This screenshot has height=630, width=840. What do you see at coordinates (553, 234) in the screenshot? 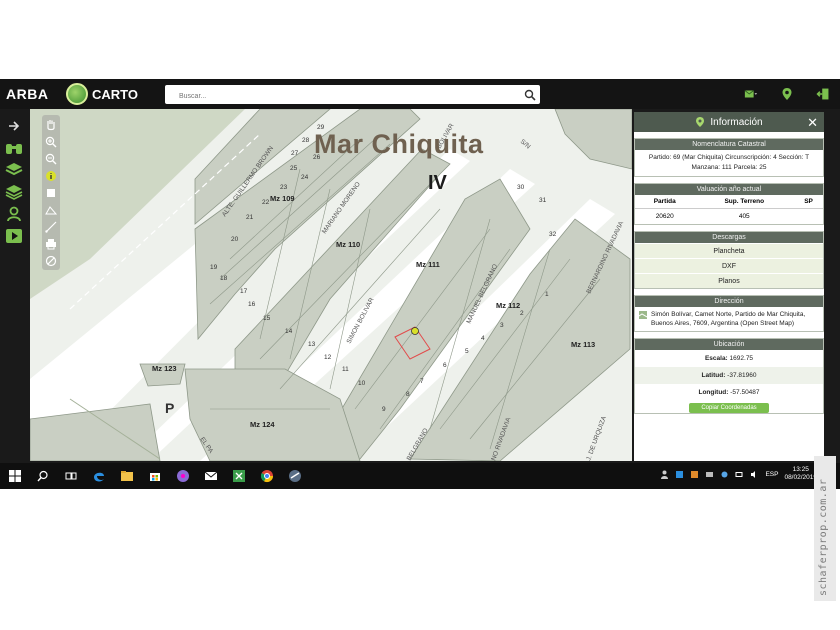
I see `parcel-number: 32` at bounding box center [553, 234].